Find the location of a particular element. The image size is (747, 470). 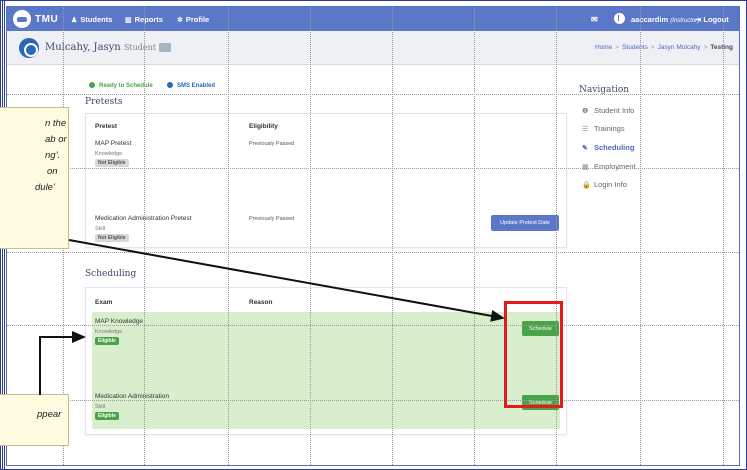

user-icon: ♟ is located at coordinates (74, 20).